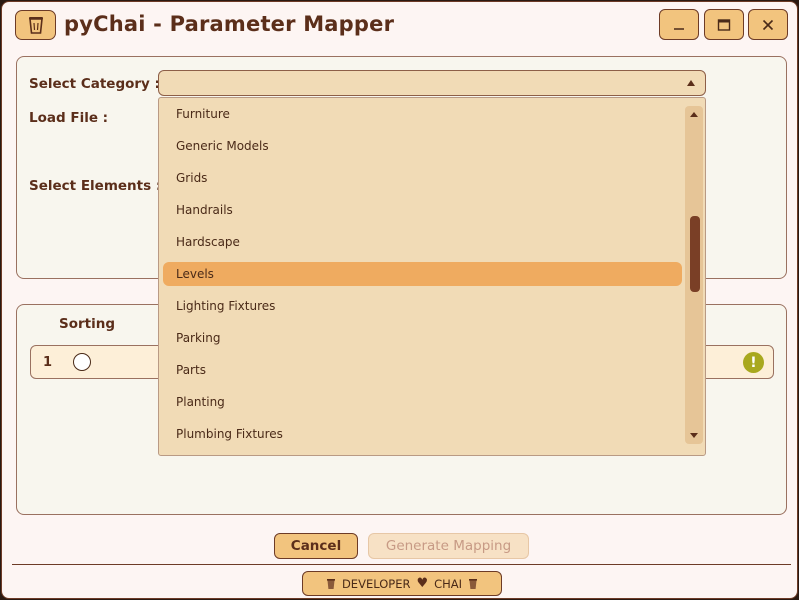  What do you see at coordinates (691, 83) in the screenshot?
I see `chevron-up-icon` at bounding box center [691, 83].